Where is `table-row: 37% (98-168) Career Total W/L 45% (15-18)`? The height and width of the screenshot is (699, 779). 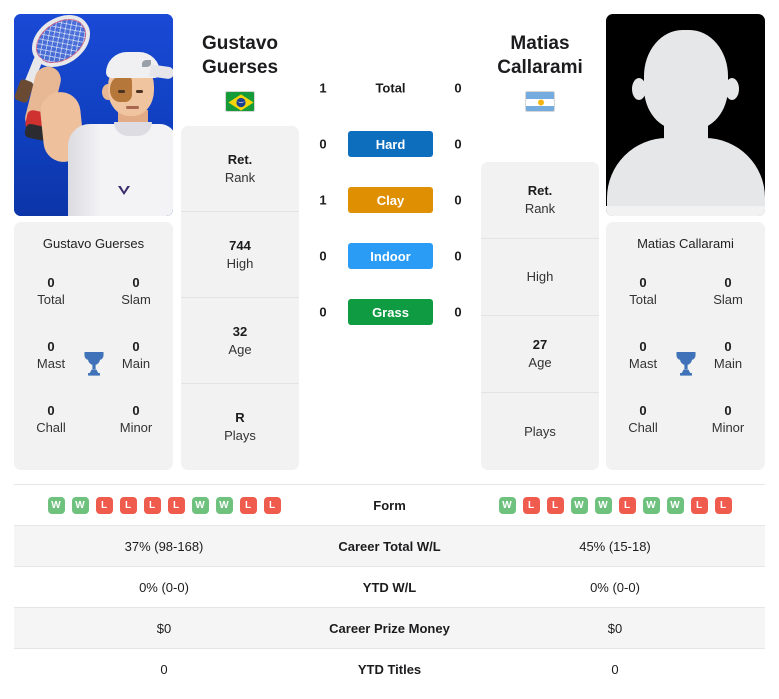 table-row: 37% (98-168) Career Total W/L 45% (15-18) is located at coordinates (389, 545).